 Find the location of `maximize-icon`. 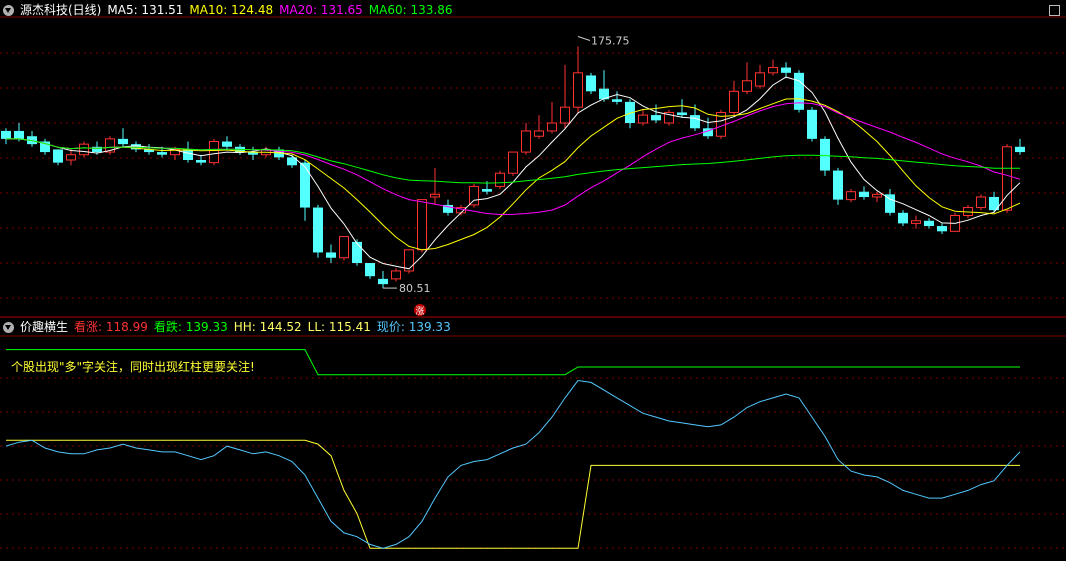

maximize-icon is located at coordinates (1054, 10).